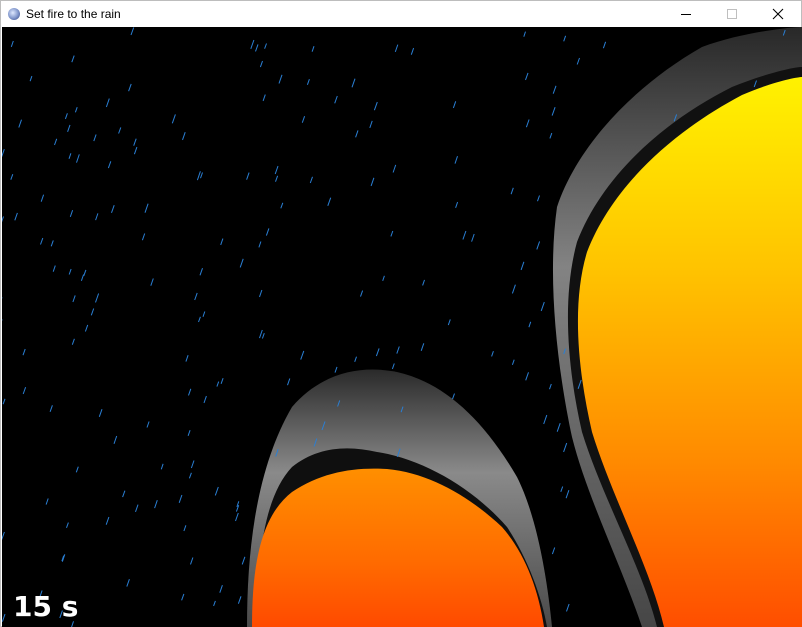  I want to click on close-button, so click(778, 14).